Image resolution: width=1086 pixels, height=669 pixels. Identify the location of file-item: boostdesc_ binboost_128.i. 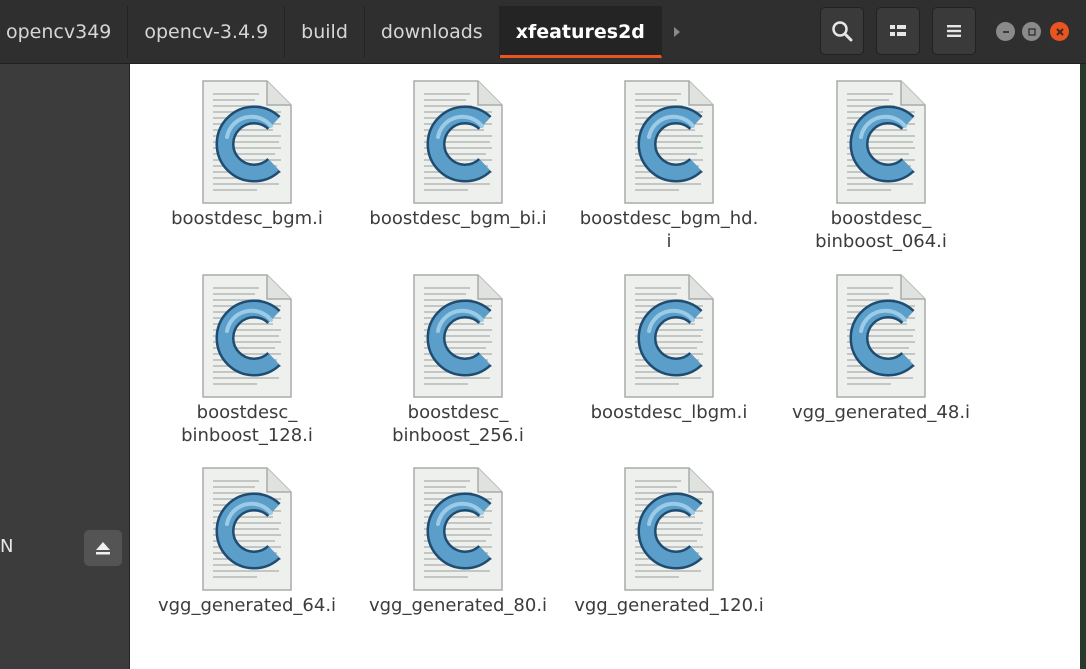
(247, 360).